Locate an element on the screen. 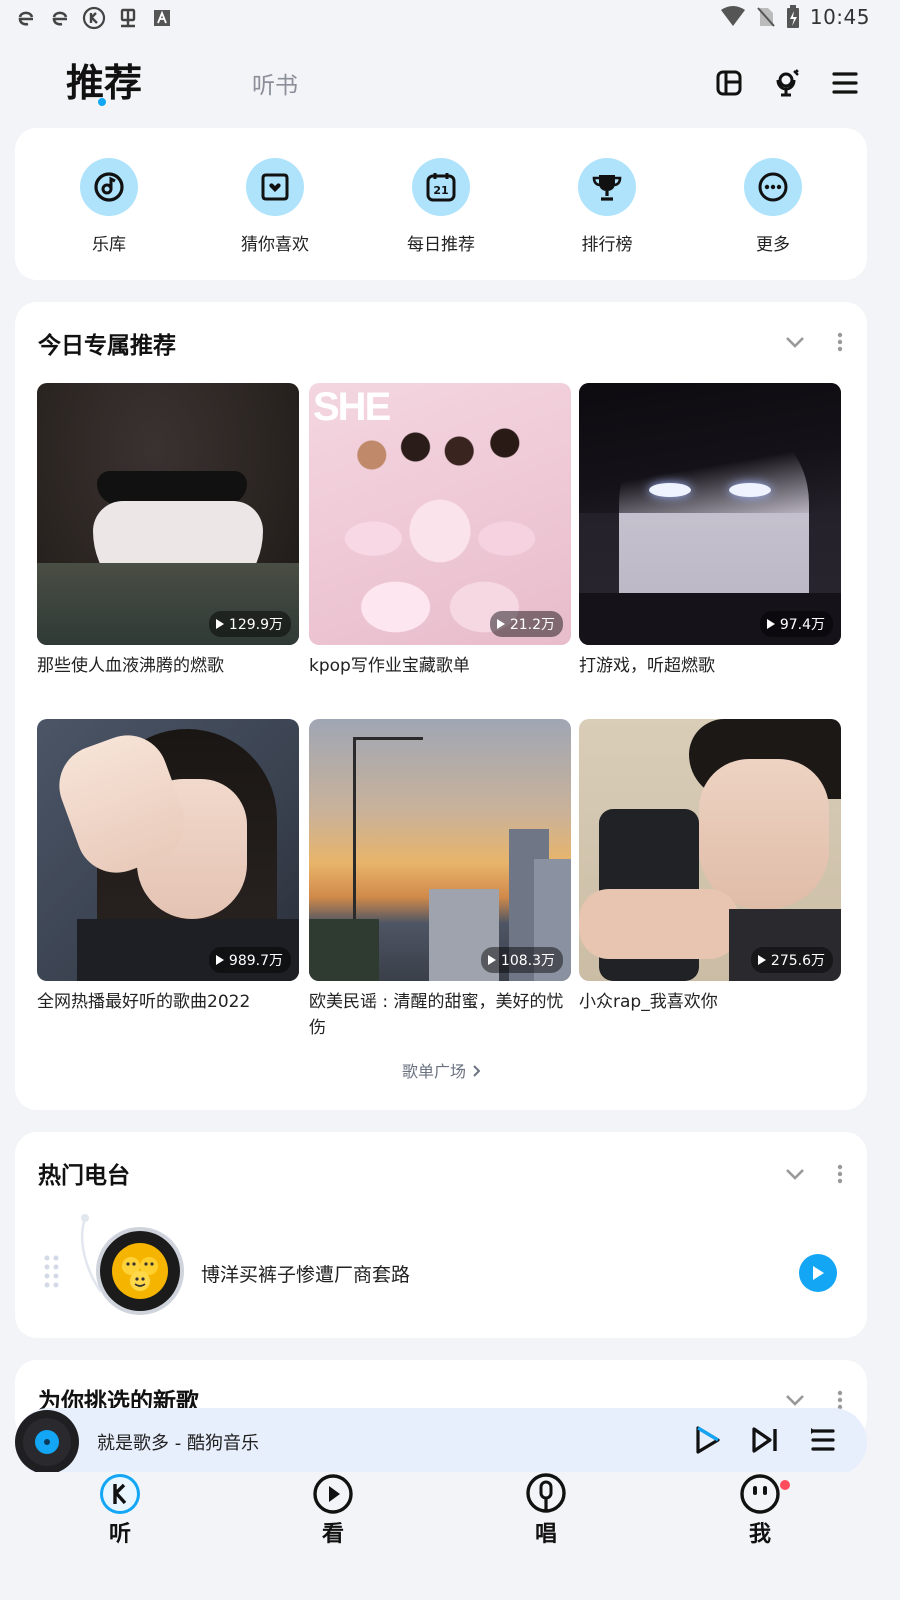 This screenshot has height=1600, width=900. calendar-icon: 21 is located at coordinates (441, 187).